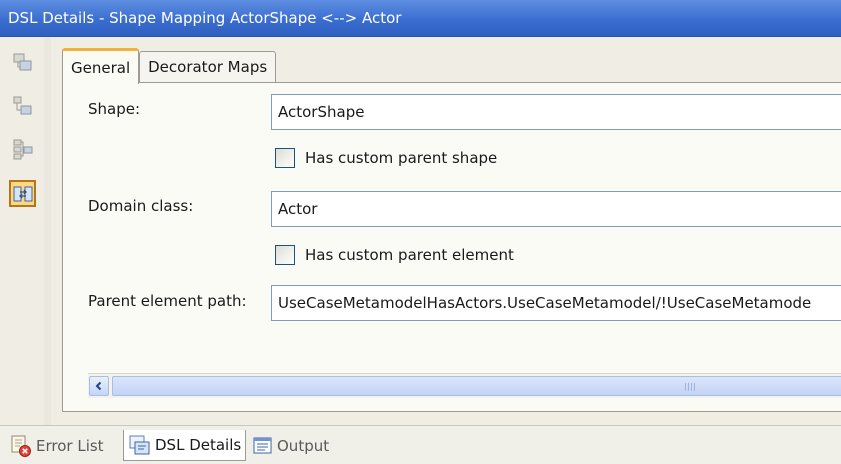 The height and width of the screenshot is (464, 841). What do you see at coordinates (476, 386) in the screenshot?
I see `scroll-thumb` at bounding box center [476, 386].